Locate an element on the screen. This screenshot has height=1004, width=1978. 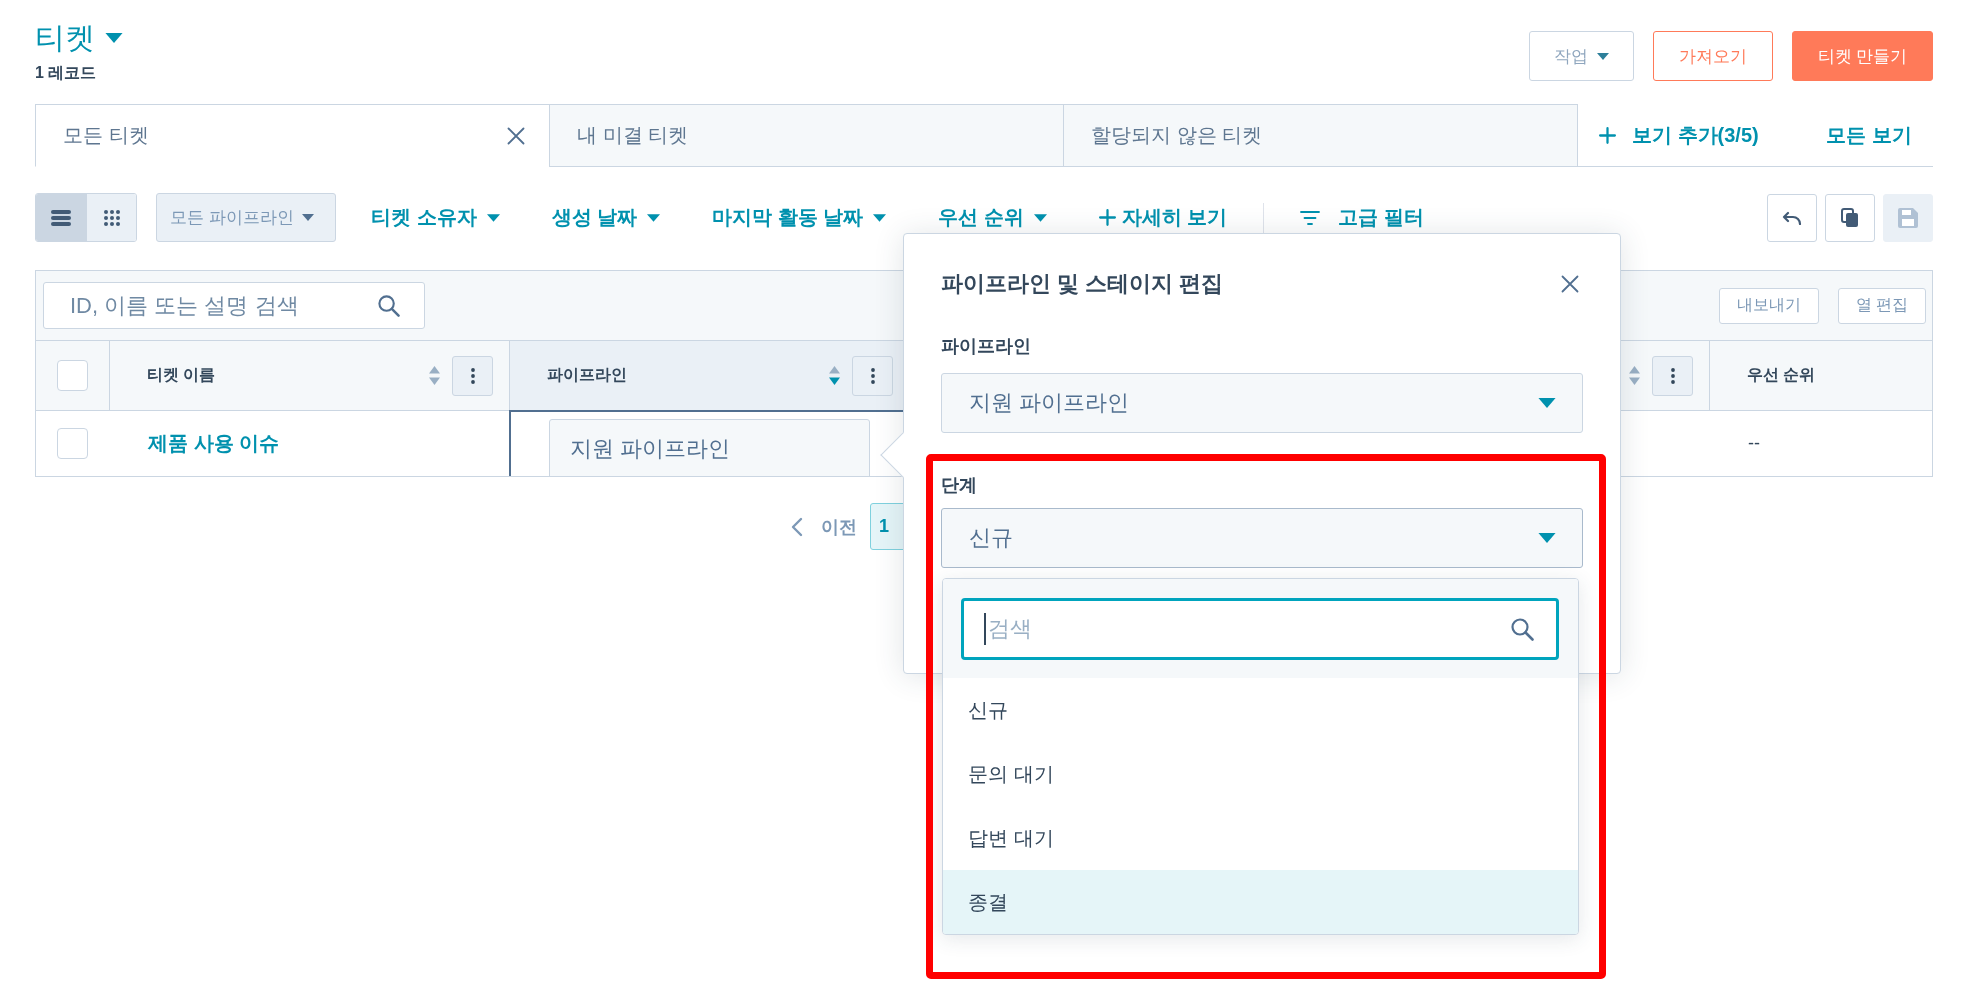
page-button: 1 is located at coordinates (888, 526).